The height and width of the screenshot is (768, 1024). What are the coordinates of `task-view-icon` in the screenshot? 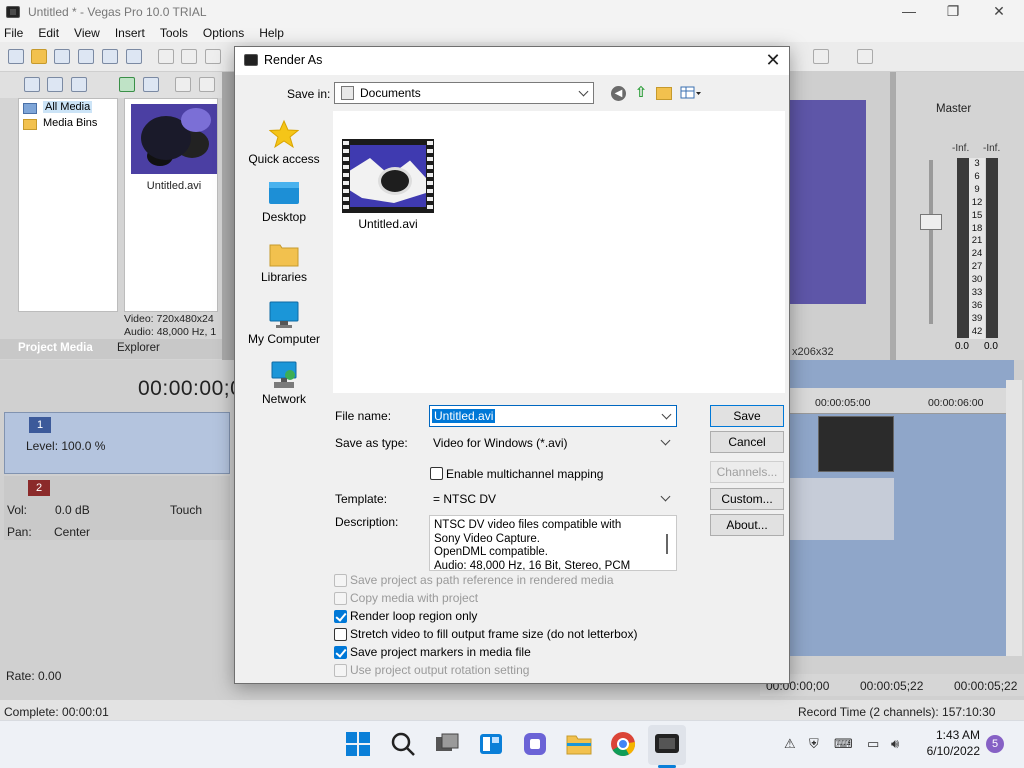 It's located at (447, 744).